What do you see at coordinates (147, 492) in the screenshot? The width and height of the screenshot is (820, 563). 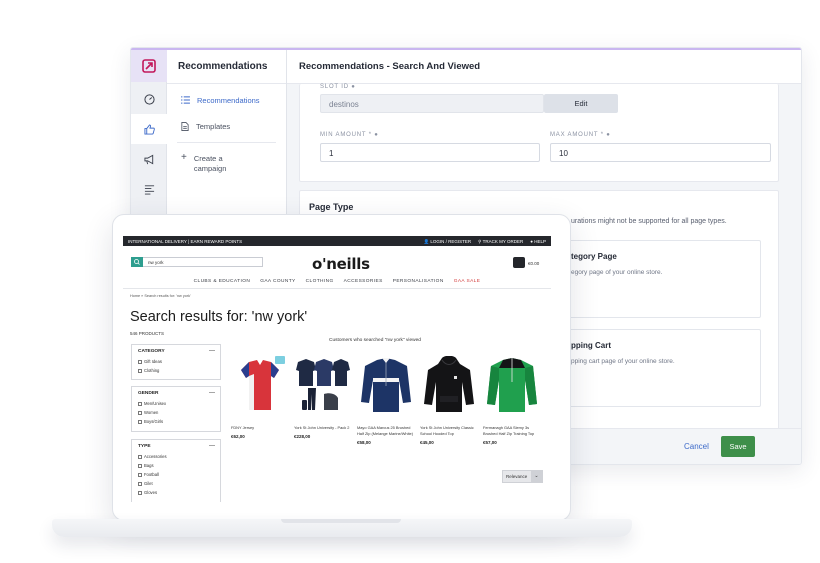 I see `filter-option: Gloves` at bounding box center [147, 492].